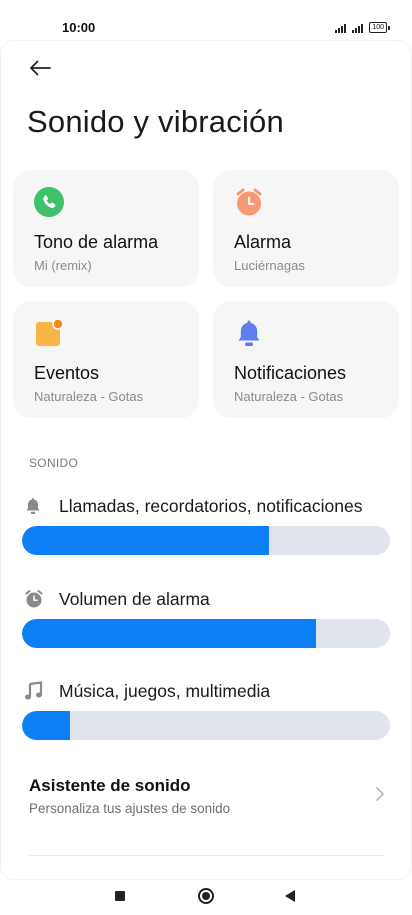  I want to click on arrow-left-icon, so click(40, 68).